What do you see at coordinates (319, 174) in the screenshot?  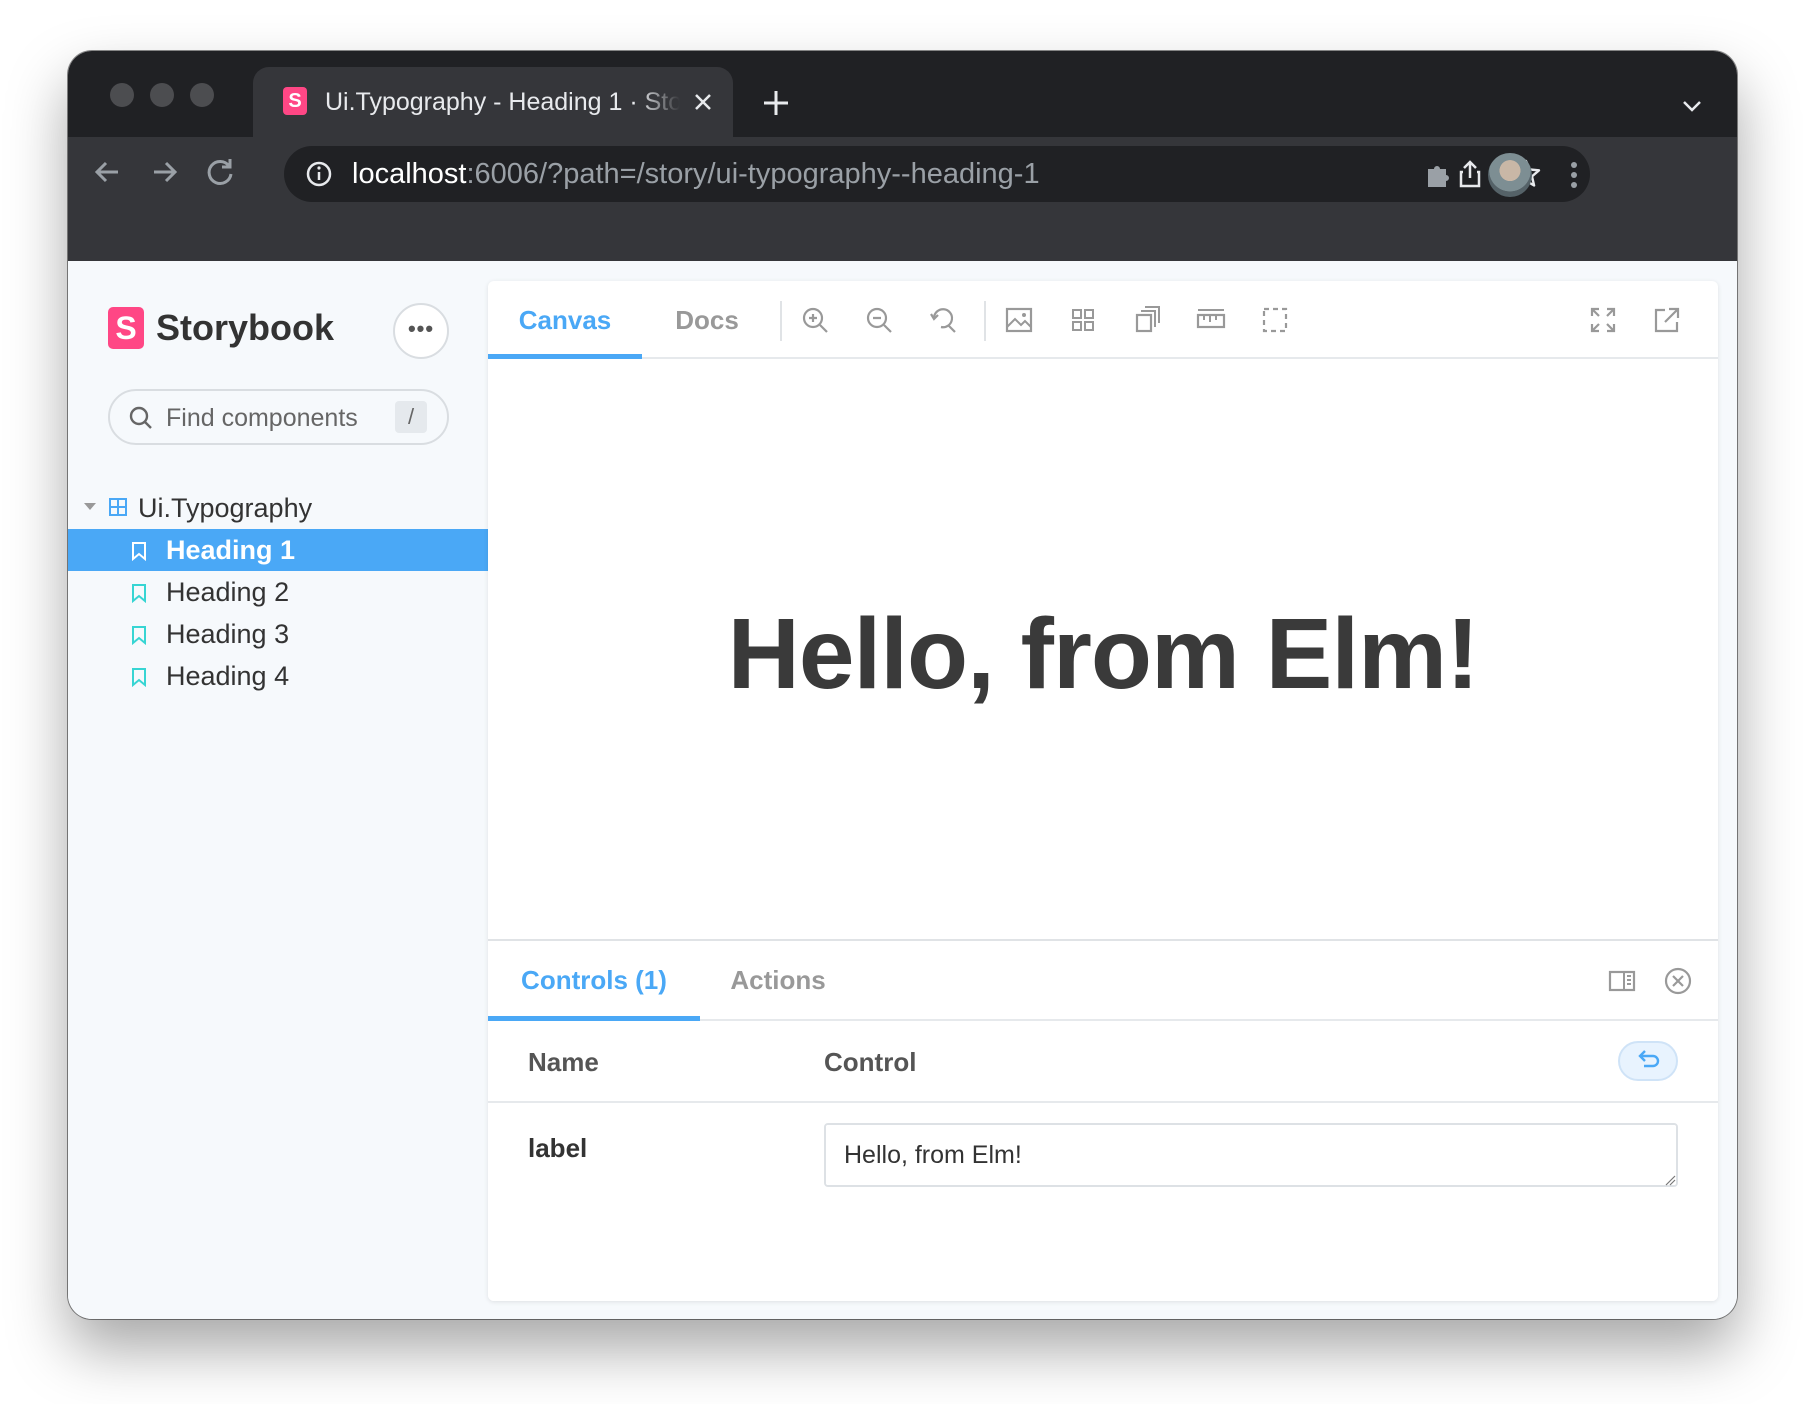 I see `site-info-icon` at bounding box center [319, 174].